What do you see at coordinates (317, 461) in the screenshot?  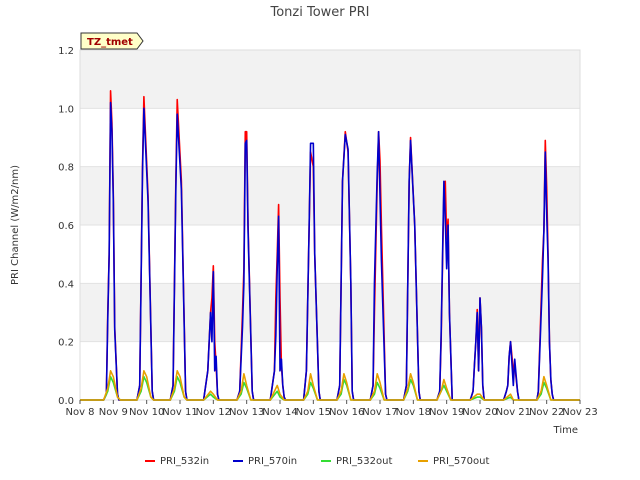 I see `legend: PRI_532in PRI_570in PRI_532out PRI_570out` at bounding box center [317, 461].